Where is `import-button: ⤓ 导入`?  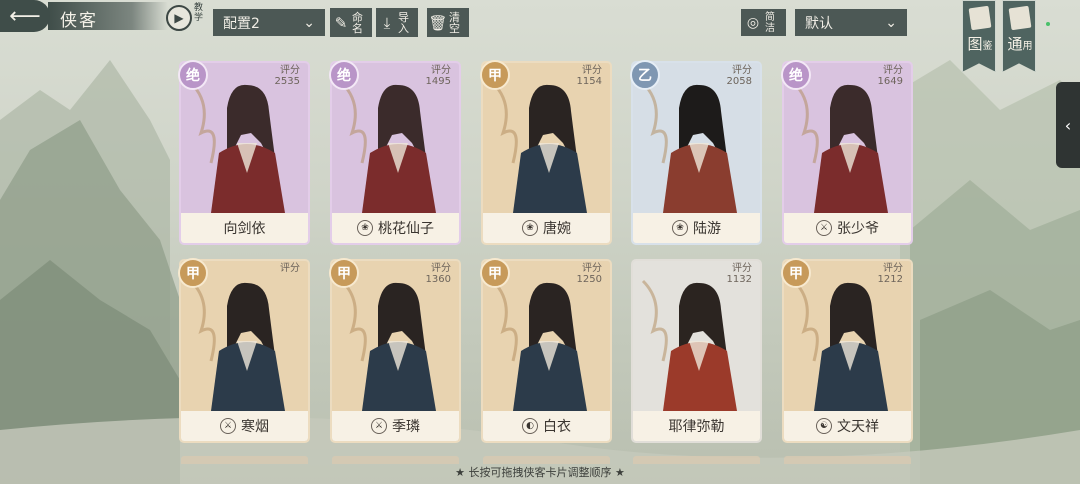
import-button: ⤓ 导入 is located at coordinates (397, 22).